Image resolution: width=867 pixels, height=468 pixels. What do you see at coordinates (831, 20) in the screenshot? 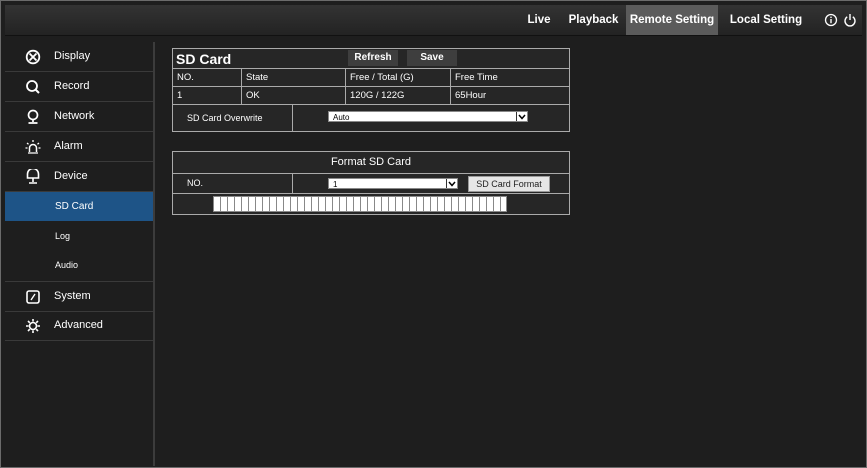
I see `info-icon` at bounding box center [831, 20].